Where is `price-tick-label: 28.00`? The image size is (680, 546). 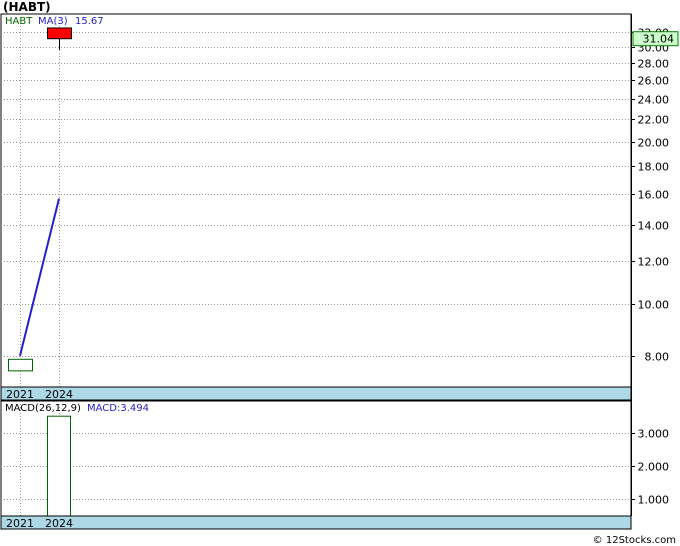
price-tick-label: 28.00 is located at coordinates (654, 64).